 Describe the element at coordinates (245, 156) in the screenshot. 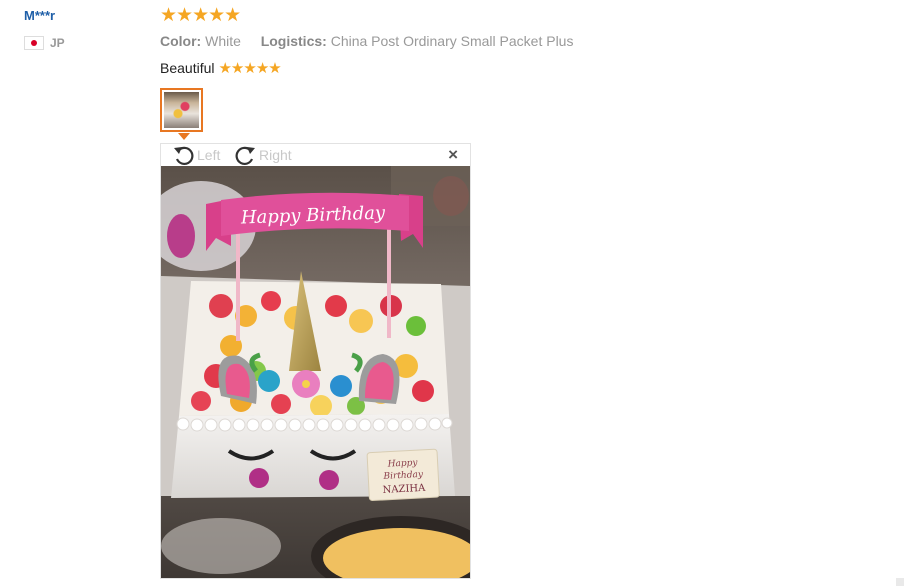

I see `rotate-right-icon` at that location.